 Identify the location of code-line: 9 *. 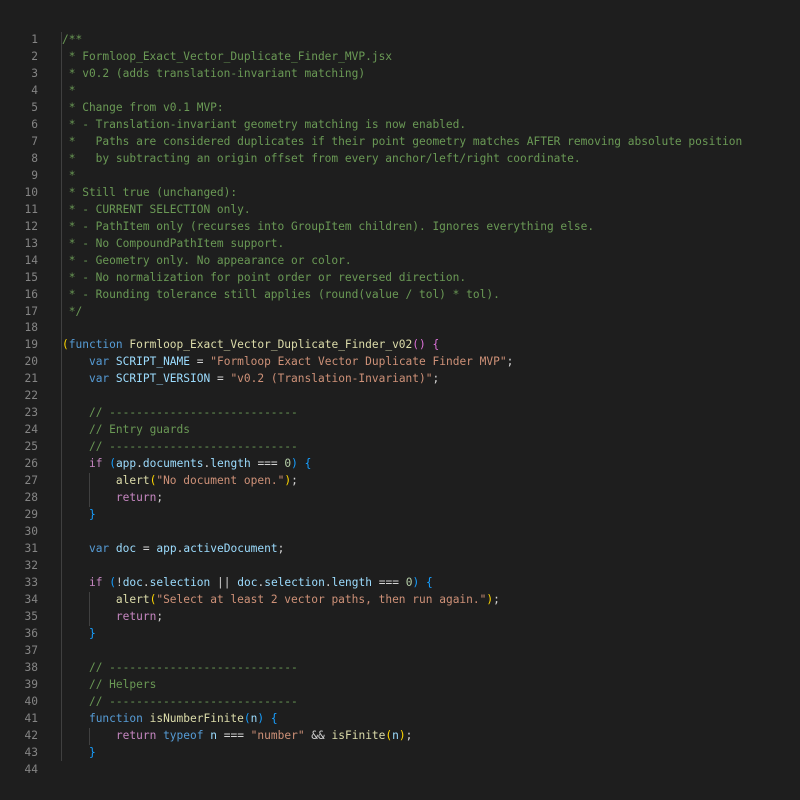
(400, 176).